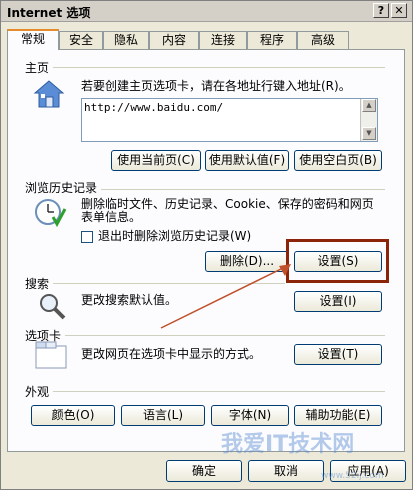  Describe the element at coordinates (49, 94) in the screenshot. I see `home-icon` at that location.